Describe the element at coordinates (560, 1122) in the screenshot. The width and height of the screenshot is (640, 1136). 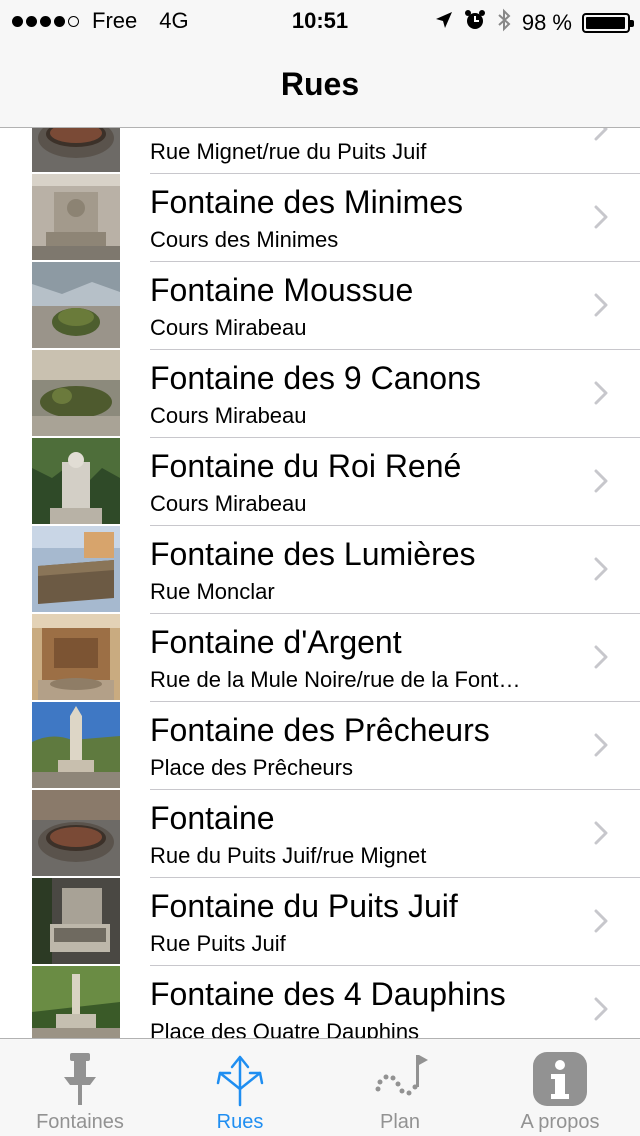
I see `tab-label: A propos` at that location.